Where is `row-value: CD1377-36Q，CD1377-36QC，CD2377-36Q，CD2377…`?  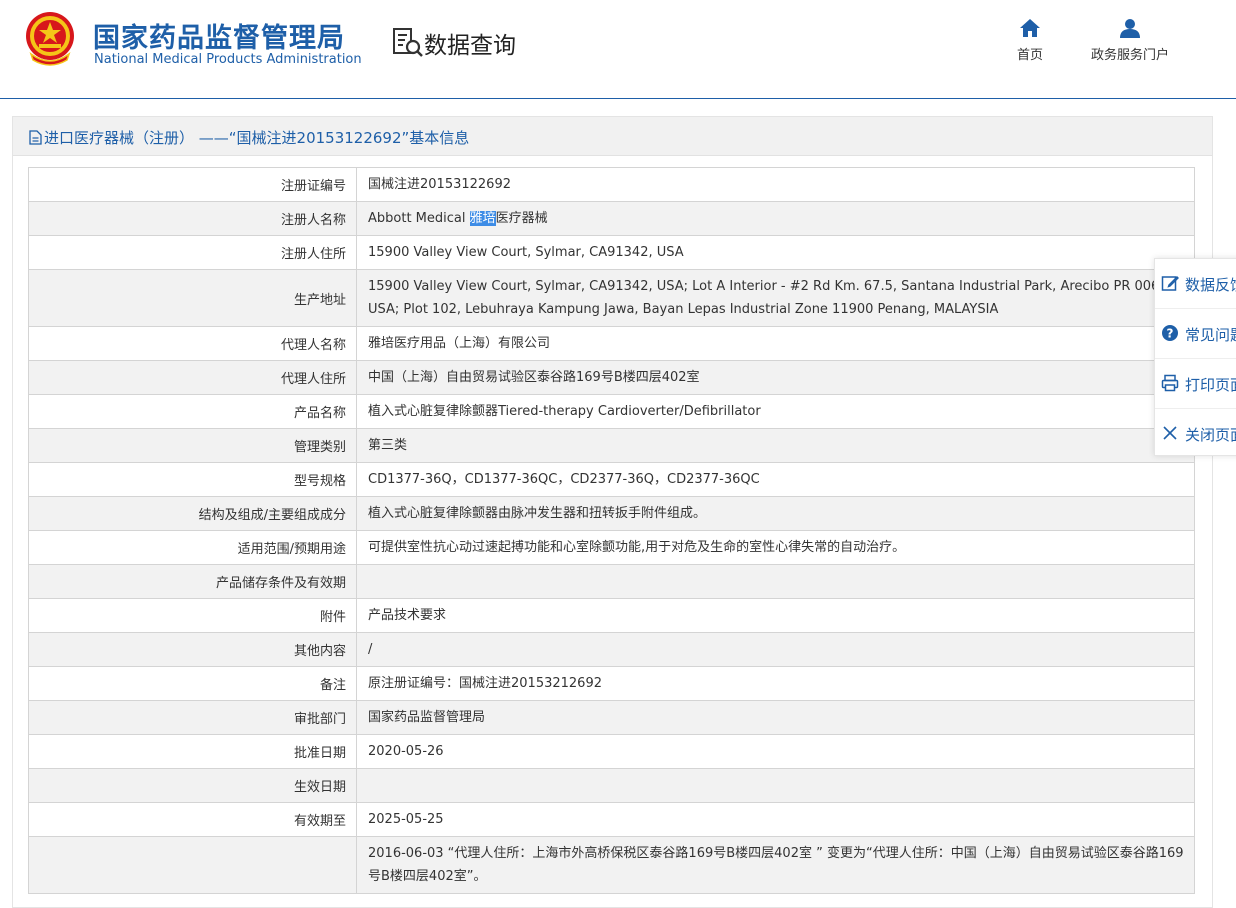
row-value: CD1377-36Q，CD1377-36QC，CD2377-36Q，CD2377… is located at coordinates (775, 479).